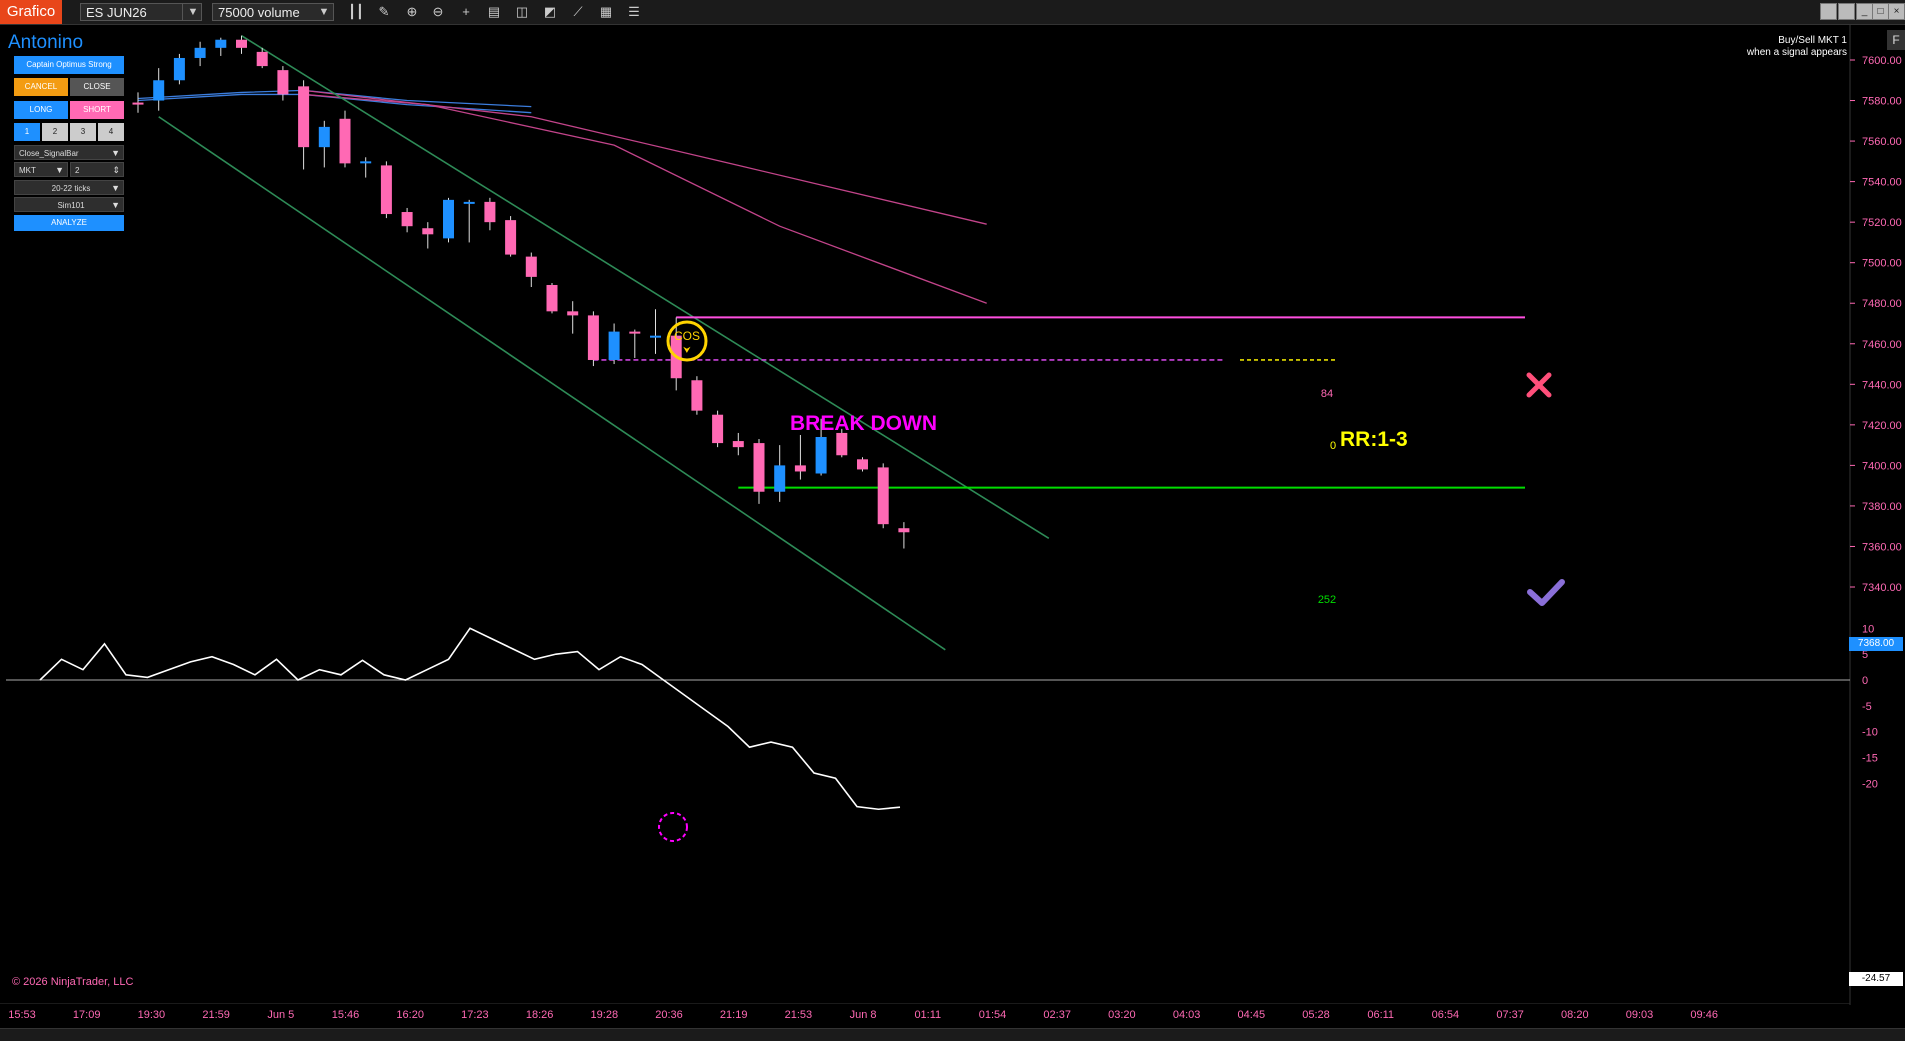  What do you see at coordinates (1896, 40) in the screenshot?
I see `side-toggle-button: F` at bounding box center [1896, 40].